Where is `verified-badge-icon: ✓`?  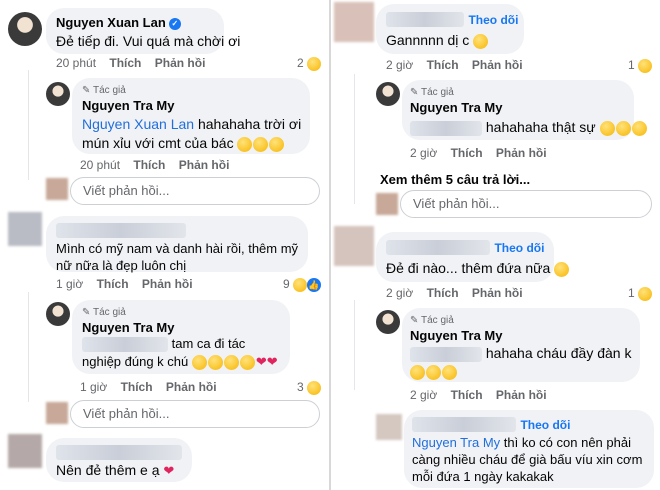
verified-badge-icon: ✓ is located at coordinates (174, 23).